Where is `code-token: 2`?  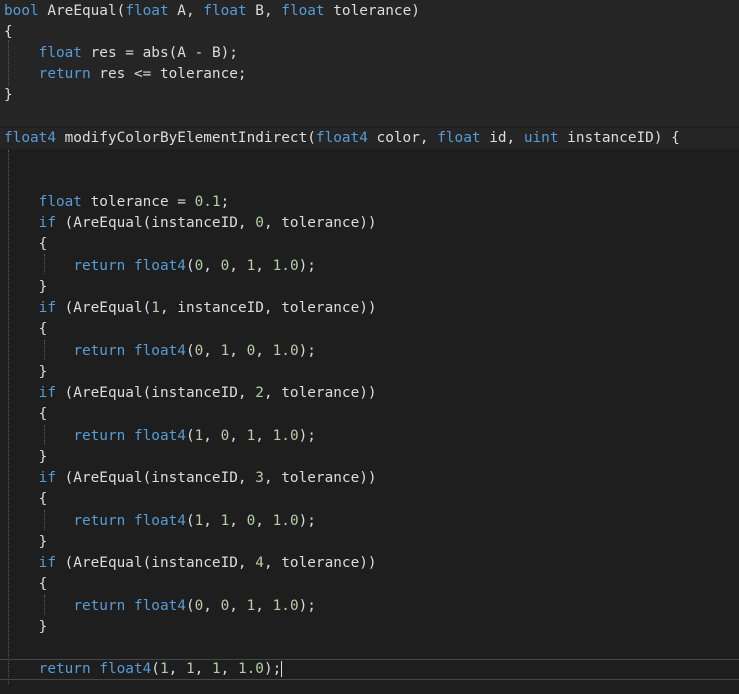
code-token: 2 is located at coordinates (259, 393).